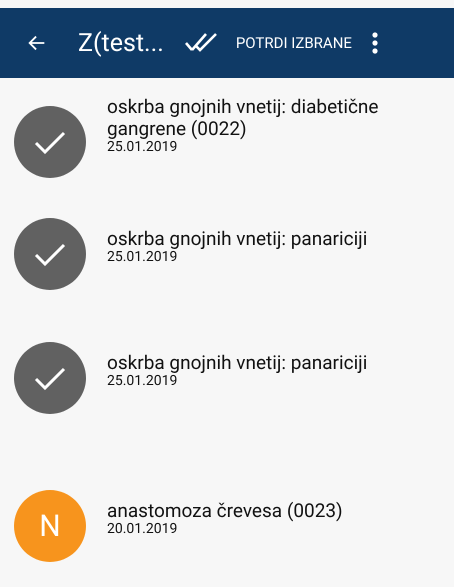 This screenshot has width=454, height=587. I want to click on item-title: oskrba gnojnih vnetij: diabetične gangrene (0022), so click(243, 118).